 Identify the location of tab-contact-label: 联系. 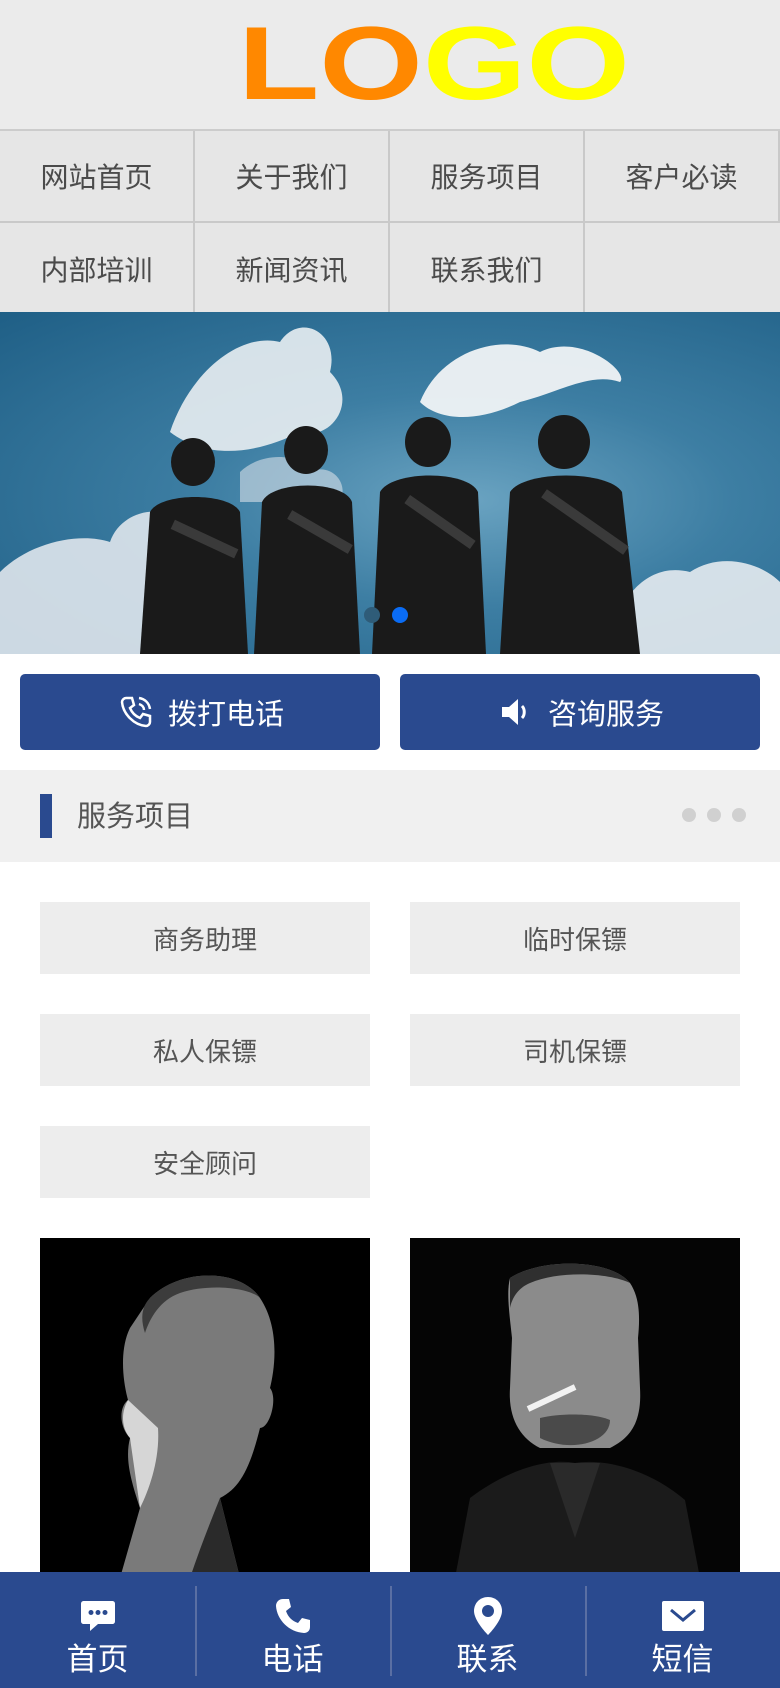
(487, 1660).